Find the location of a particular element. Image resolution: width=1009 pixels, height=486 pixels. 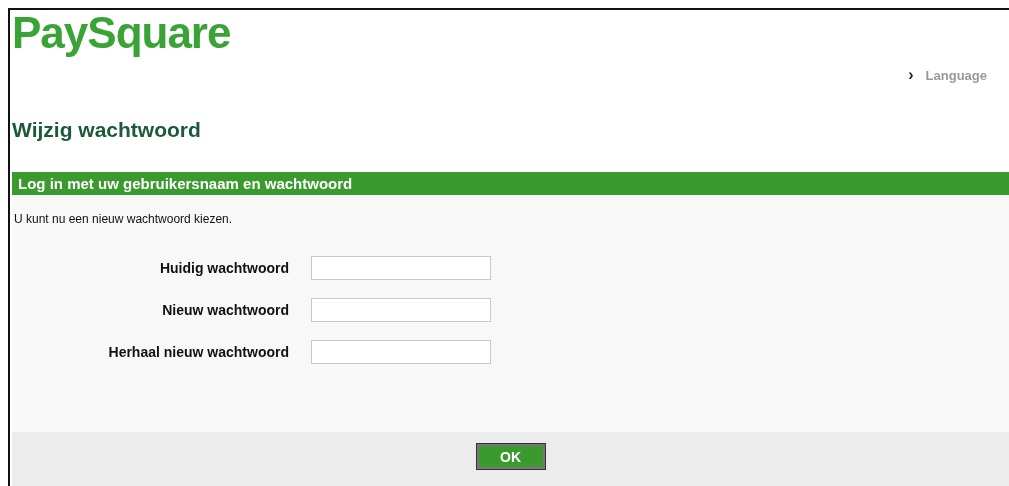

language-link: › Language is located at coordinates (947, 75).